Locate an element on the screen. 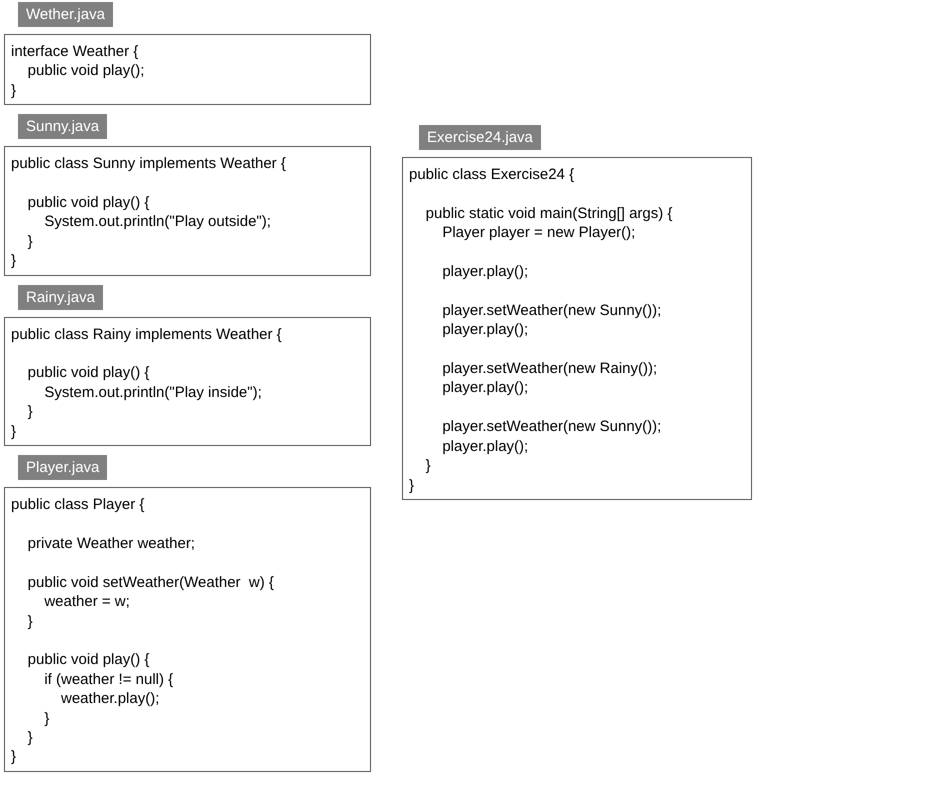  code-panel: public class Player { private Weather weather; public void setWeather(Weather w) { weather = w; } public void play() { if (weather != null) { weather.play(); } } } is located at coordinates (187, 629).